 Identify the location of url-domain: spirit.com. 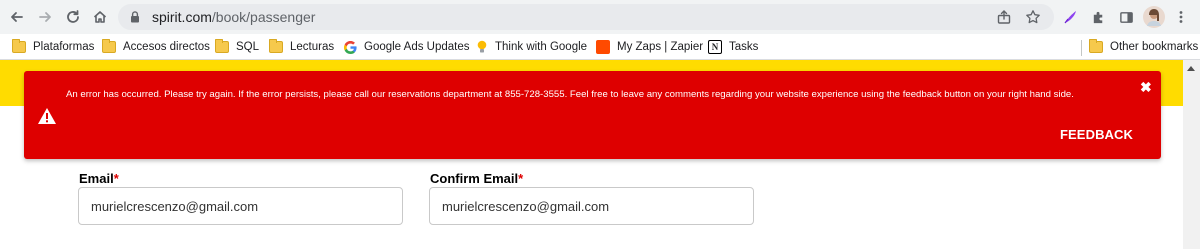
(182, 17).